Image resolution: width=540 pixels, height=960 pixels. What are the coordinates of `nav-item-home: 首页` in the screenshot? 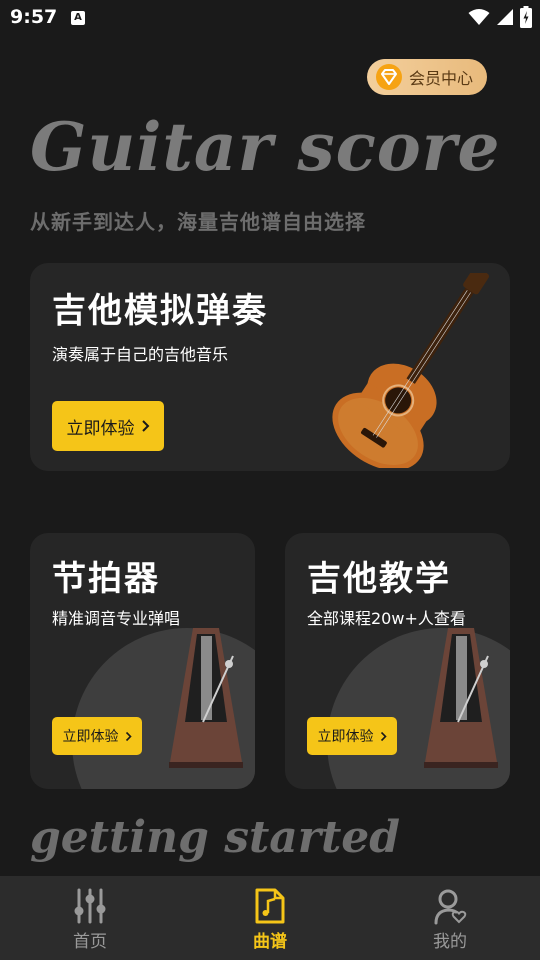 It's located at (90, 918).